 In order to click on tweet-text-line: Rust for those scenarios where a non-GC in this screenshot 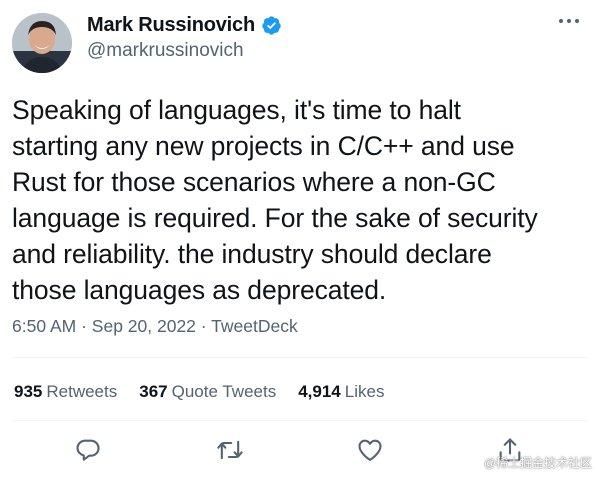, I will do `click(254, 182)`.